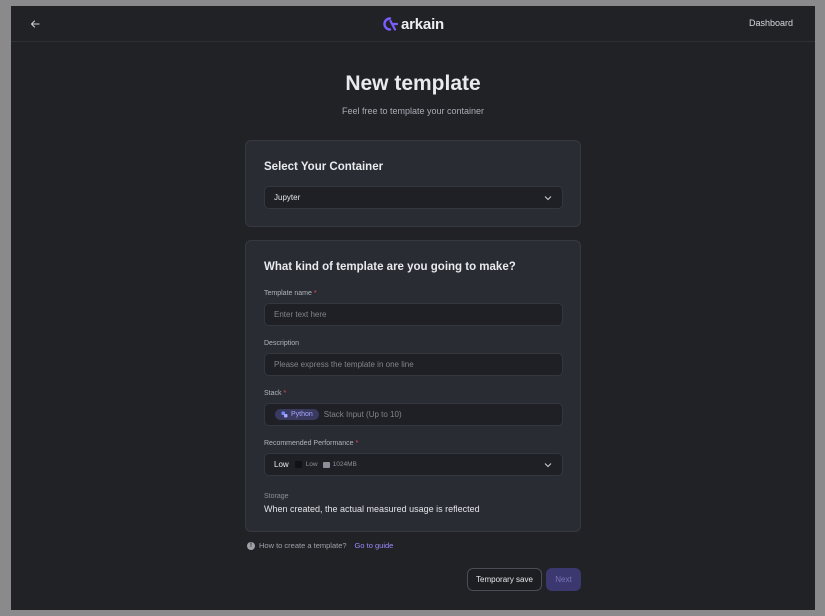  I want to click on performance-sub-label: Low, so click(311, 464).